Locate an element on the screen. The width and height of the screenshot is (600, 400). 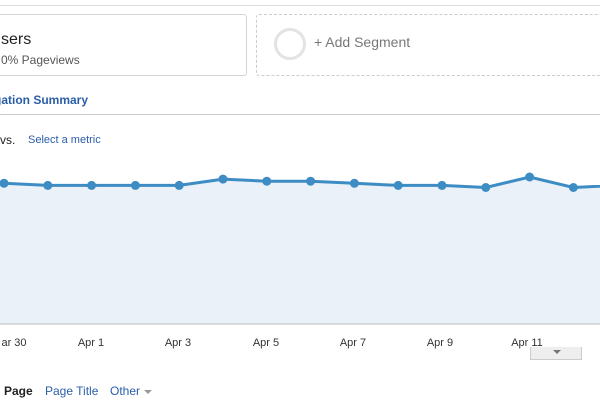
dimension-page: Page is located at coordinates (18, 391).